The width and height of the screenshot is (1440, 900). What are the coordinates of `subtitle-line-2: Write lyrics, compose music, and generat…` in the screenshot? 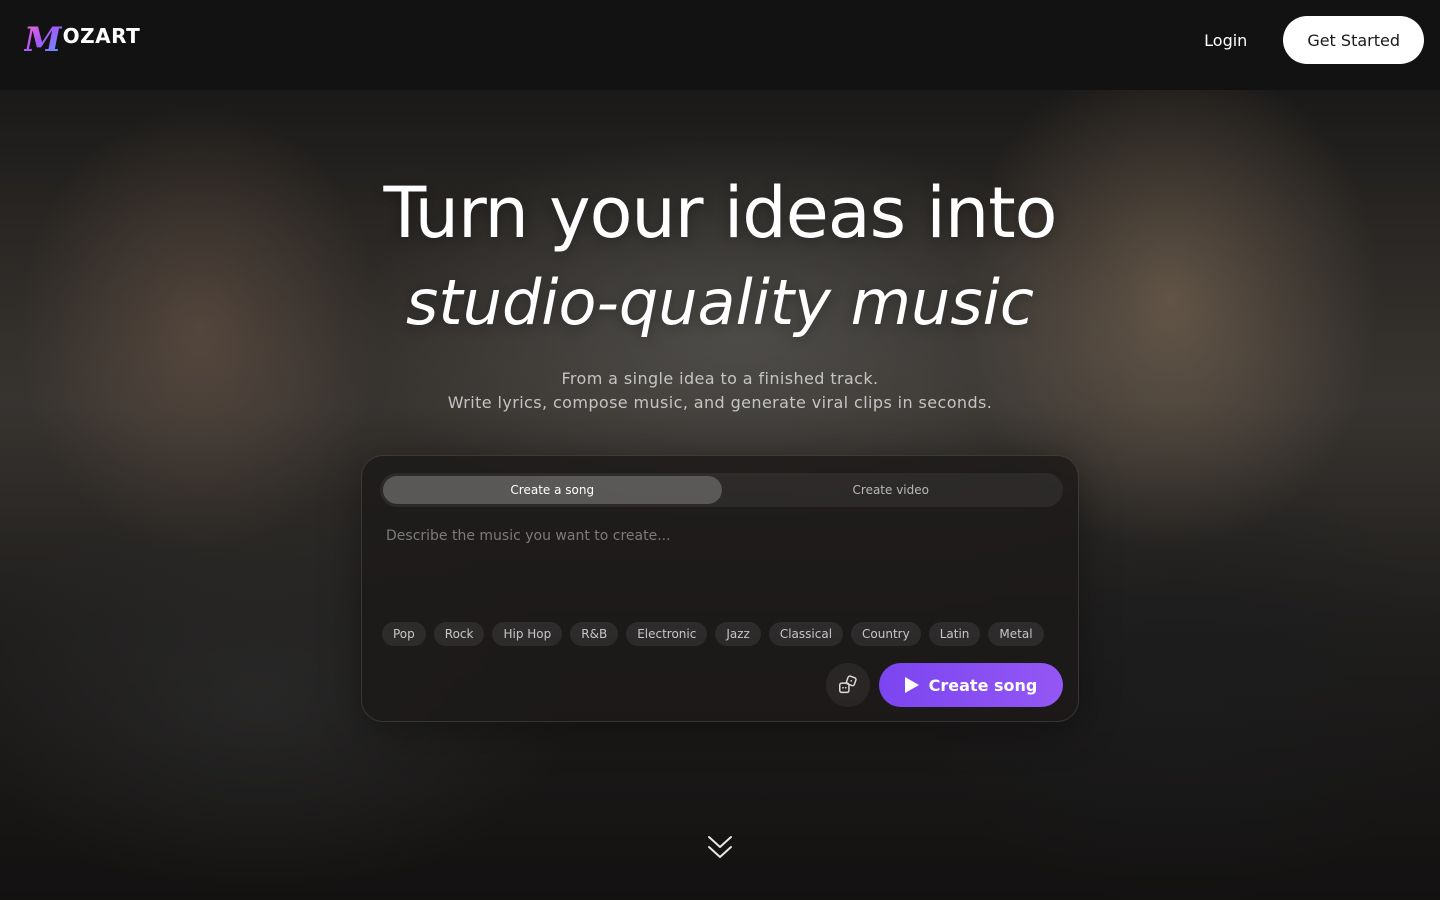 It's located at (720, 402).